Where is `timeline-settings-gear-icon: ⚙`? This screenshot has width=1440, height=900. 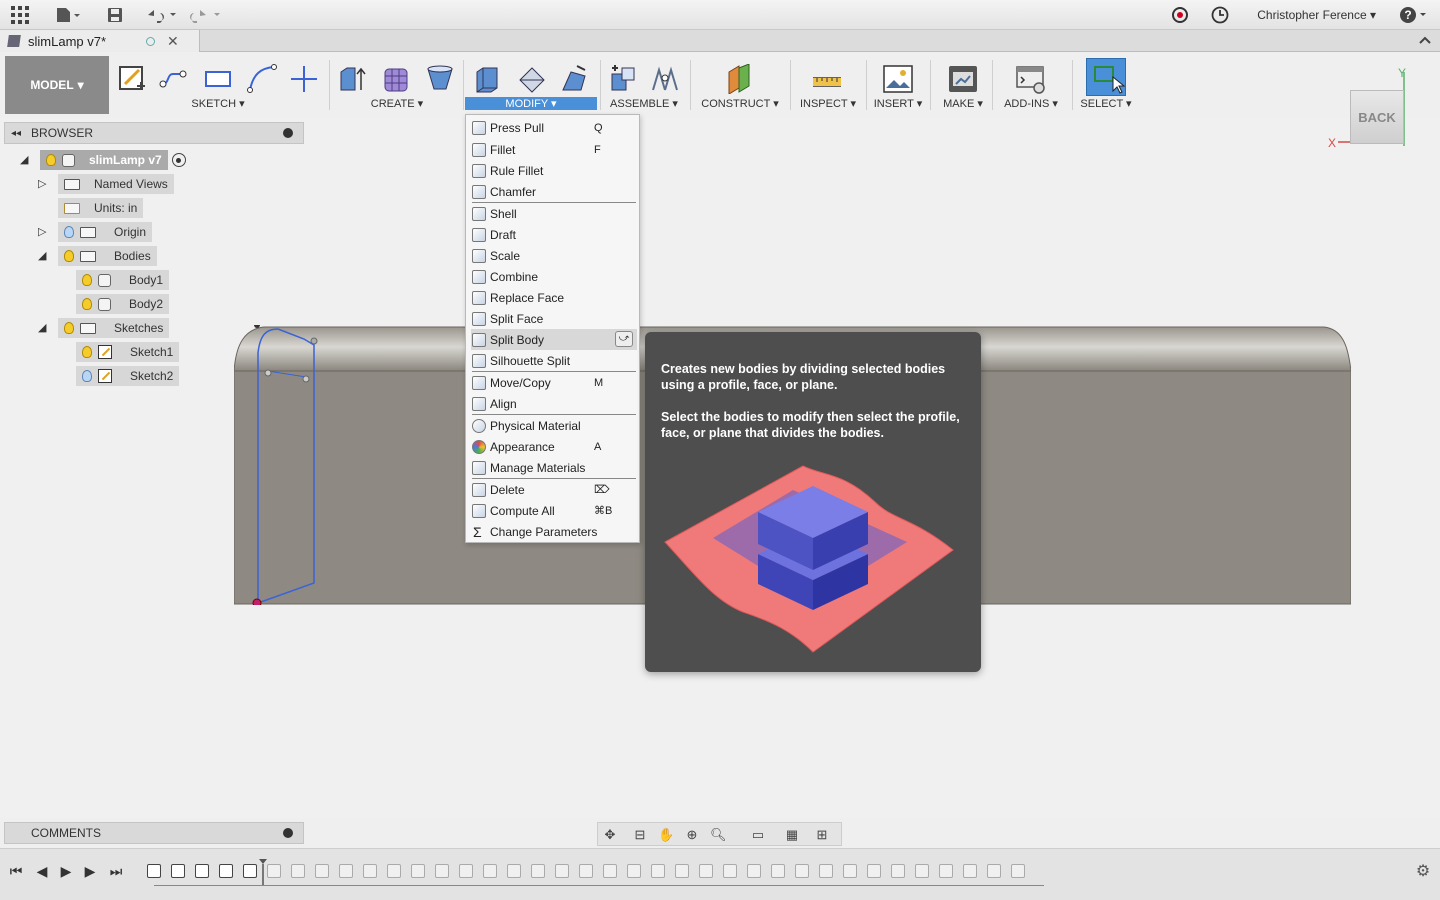
timeline-settings-gear-icon: ⚙ is located at coordinates (1423, 872).